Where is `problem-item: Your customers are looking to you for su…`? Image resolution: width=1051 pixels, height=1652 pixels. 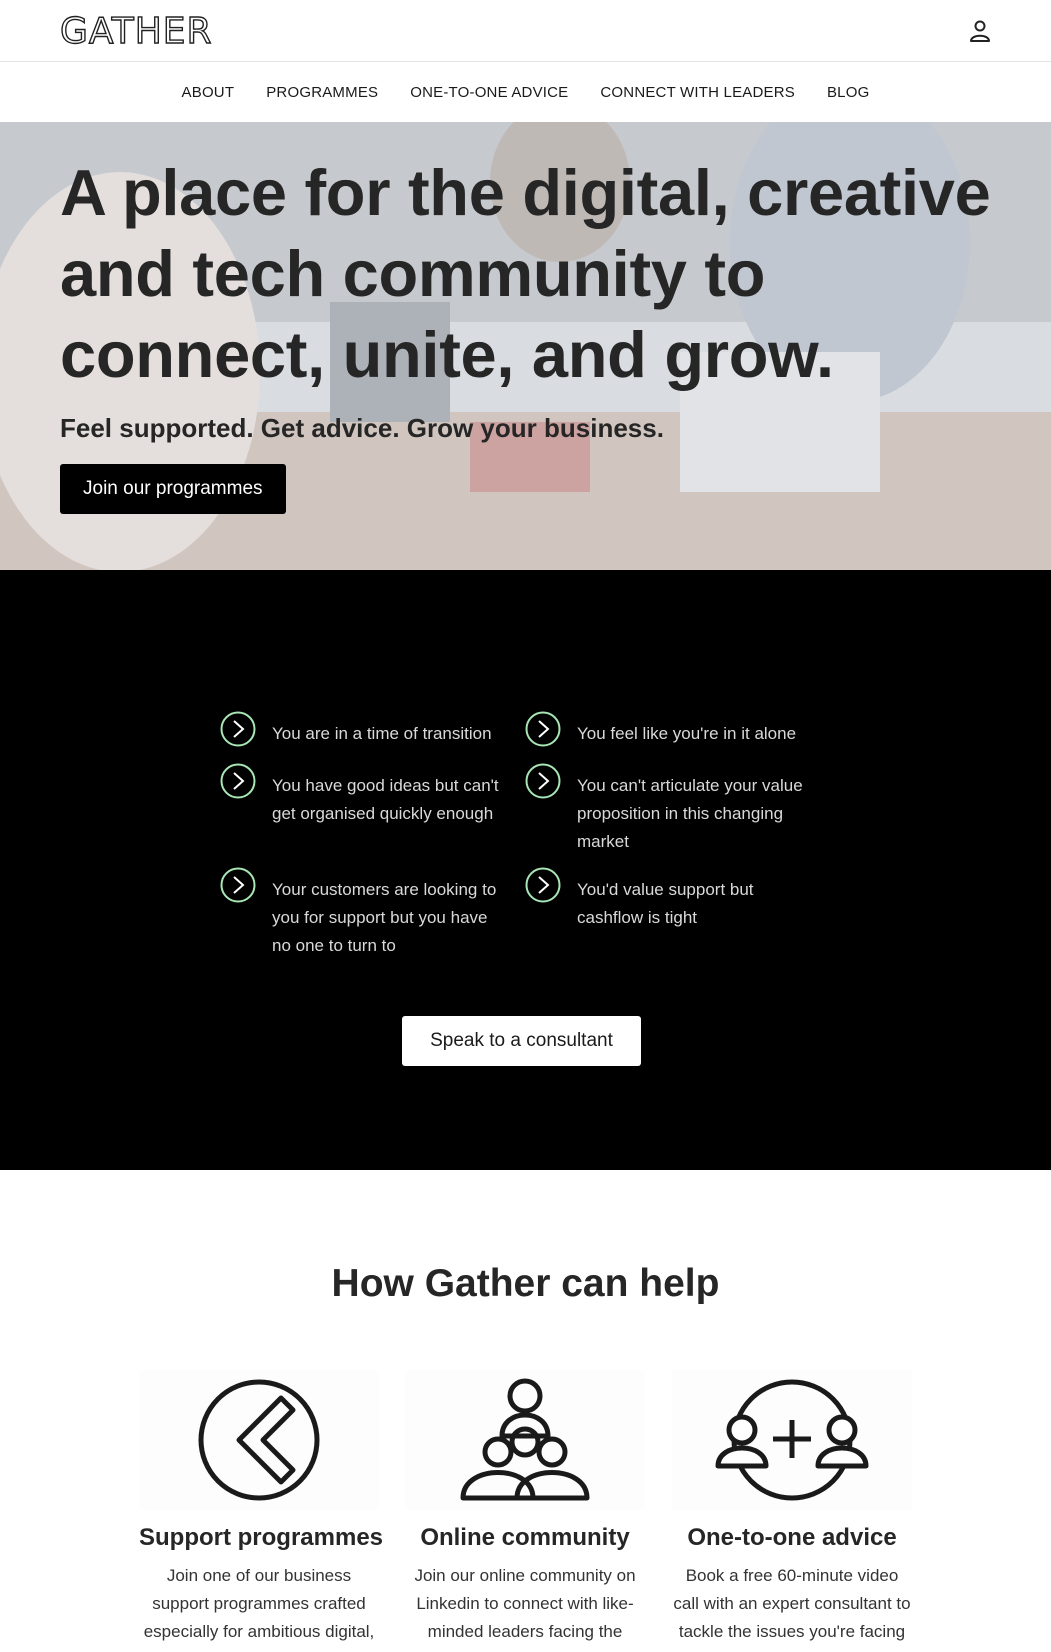 problem-item: Your customers are looking to you for su… is located at coordinates (365, 913).